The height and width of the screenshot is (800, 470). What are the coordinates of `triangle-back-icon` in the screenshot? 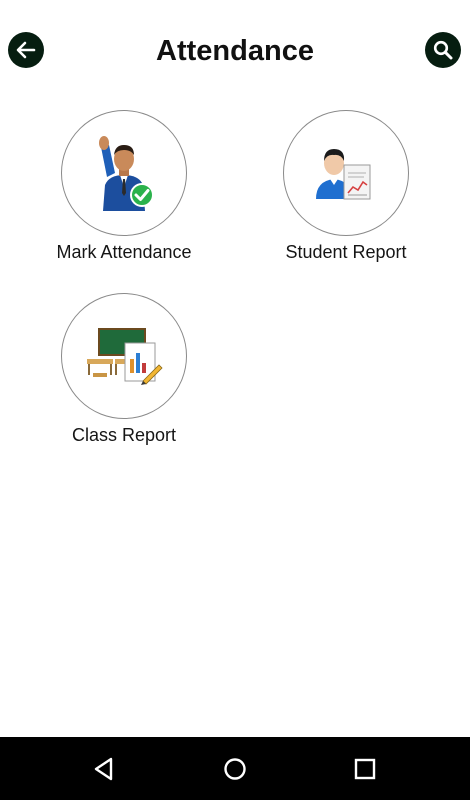 It's located at (103, 769).